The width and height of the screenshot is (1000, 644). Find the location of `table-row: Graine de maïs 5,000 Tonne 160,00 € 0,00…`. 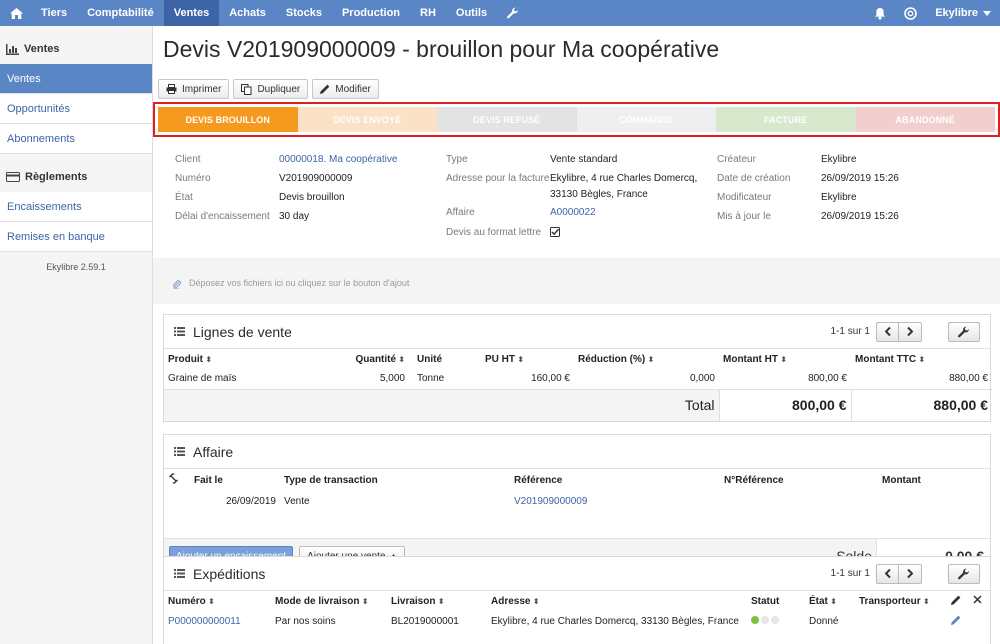

table-row: Graine de maïs 5,000 Tonne 160,00 € 0,00… is located at coordinates (578, 379).